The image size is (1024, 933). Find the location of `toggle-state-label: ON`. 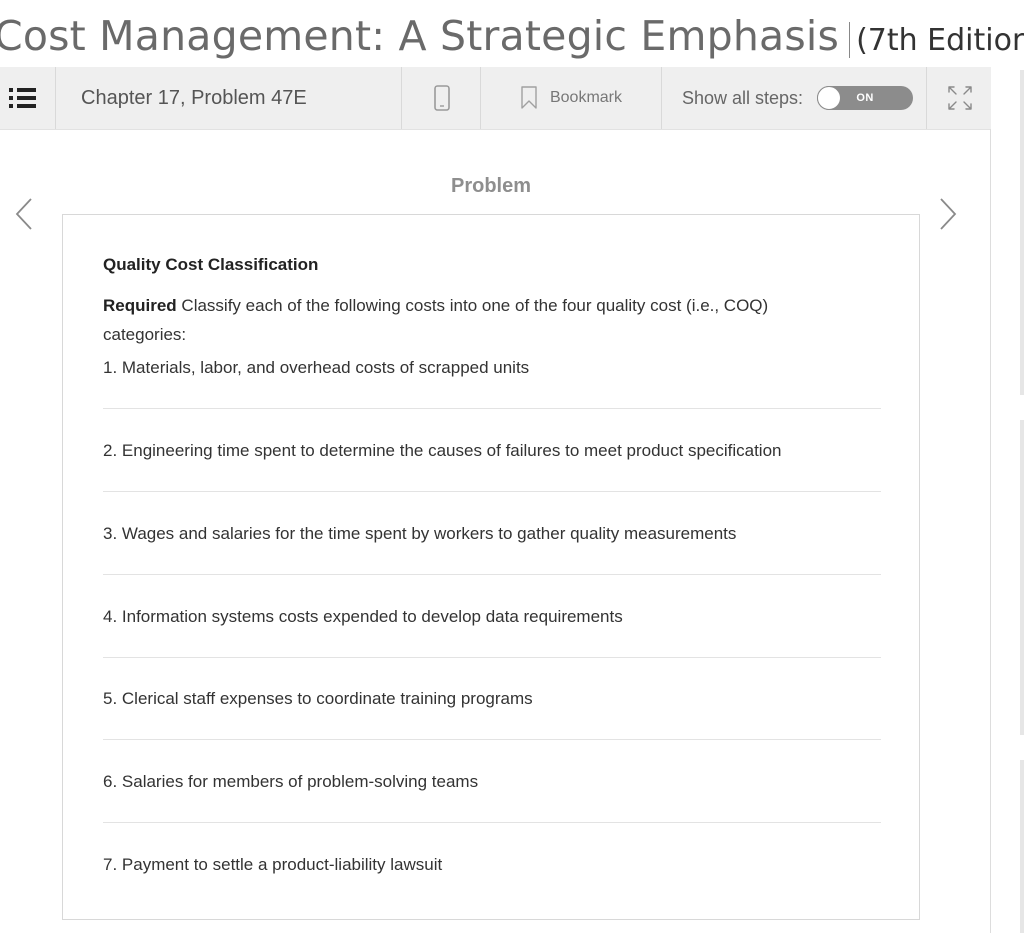

toggle-state-label: ON is located at coordinates (865, 98).